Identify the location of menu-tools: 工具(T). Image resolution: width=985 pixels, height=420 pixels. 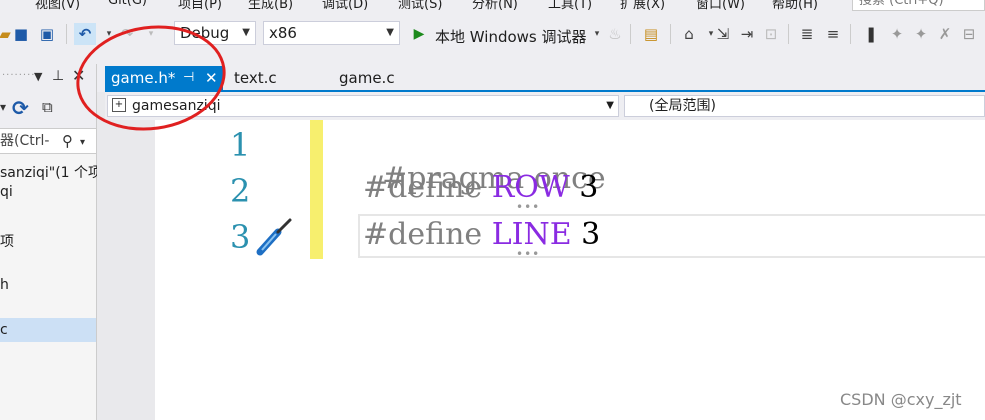
(570, 6).